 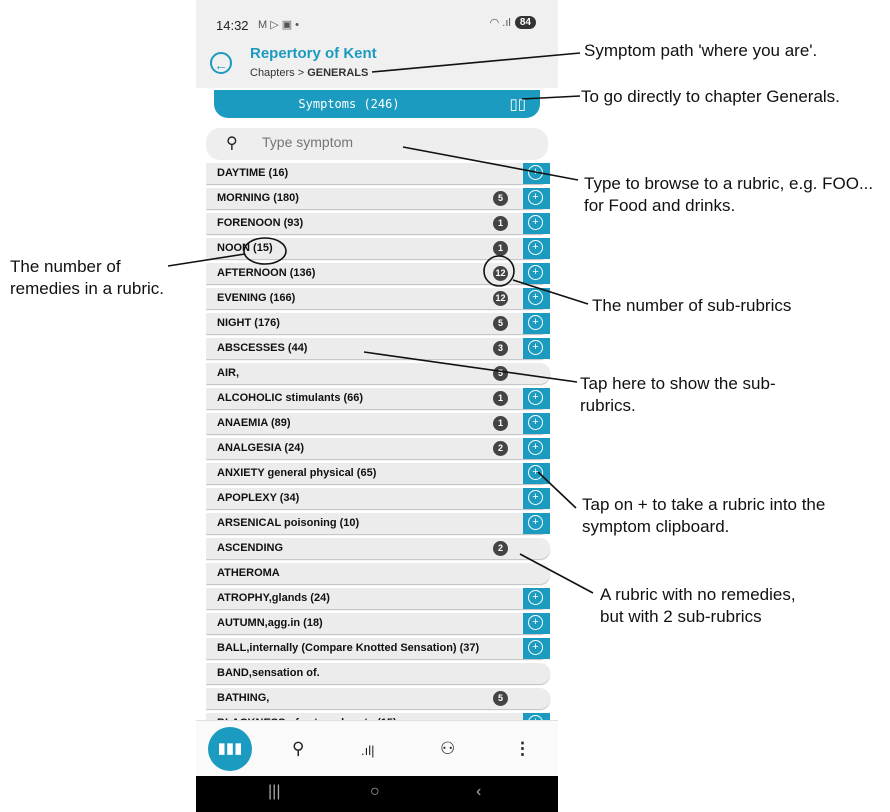 I want to click on arrow-subrubrics, so click(x=550, y=292).